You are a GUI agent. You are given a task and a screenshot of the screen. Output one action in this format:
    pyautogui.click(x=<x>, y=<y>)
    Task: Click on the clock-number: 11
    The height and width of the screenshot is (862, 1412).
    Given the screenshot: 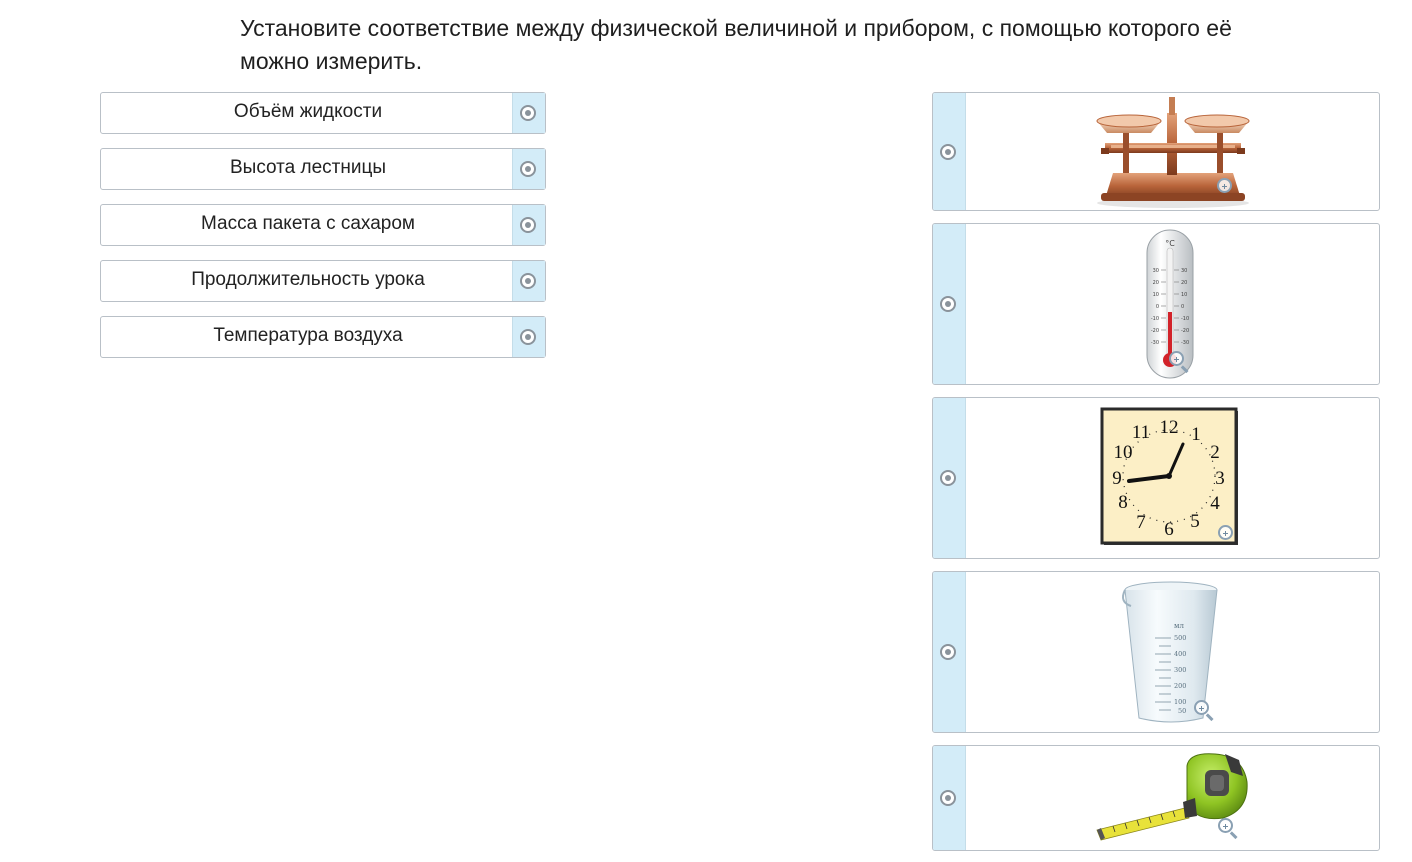 What is the action you would take?
    pyautogui.click(x=1141, y=432)
    